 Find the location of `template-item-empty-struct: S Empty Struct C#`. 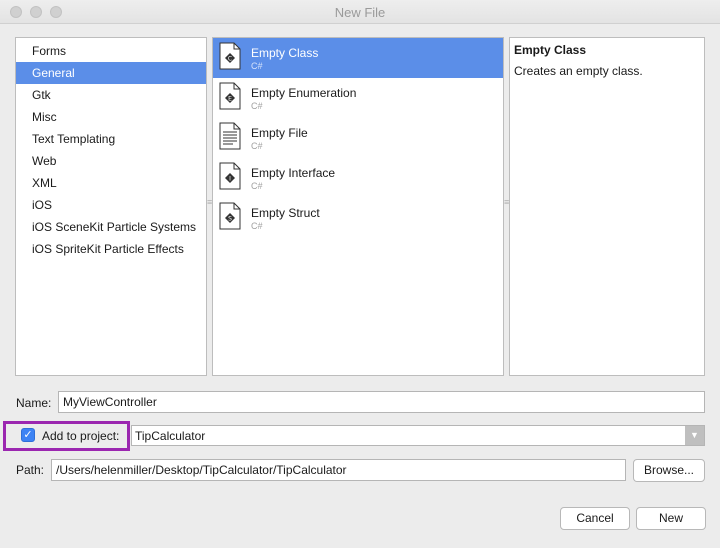

template-item-empty-struct: S Empty Struct C# is located at coordinates (358, 218).